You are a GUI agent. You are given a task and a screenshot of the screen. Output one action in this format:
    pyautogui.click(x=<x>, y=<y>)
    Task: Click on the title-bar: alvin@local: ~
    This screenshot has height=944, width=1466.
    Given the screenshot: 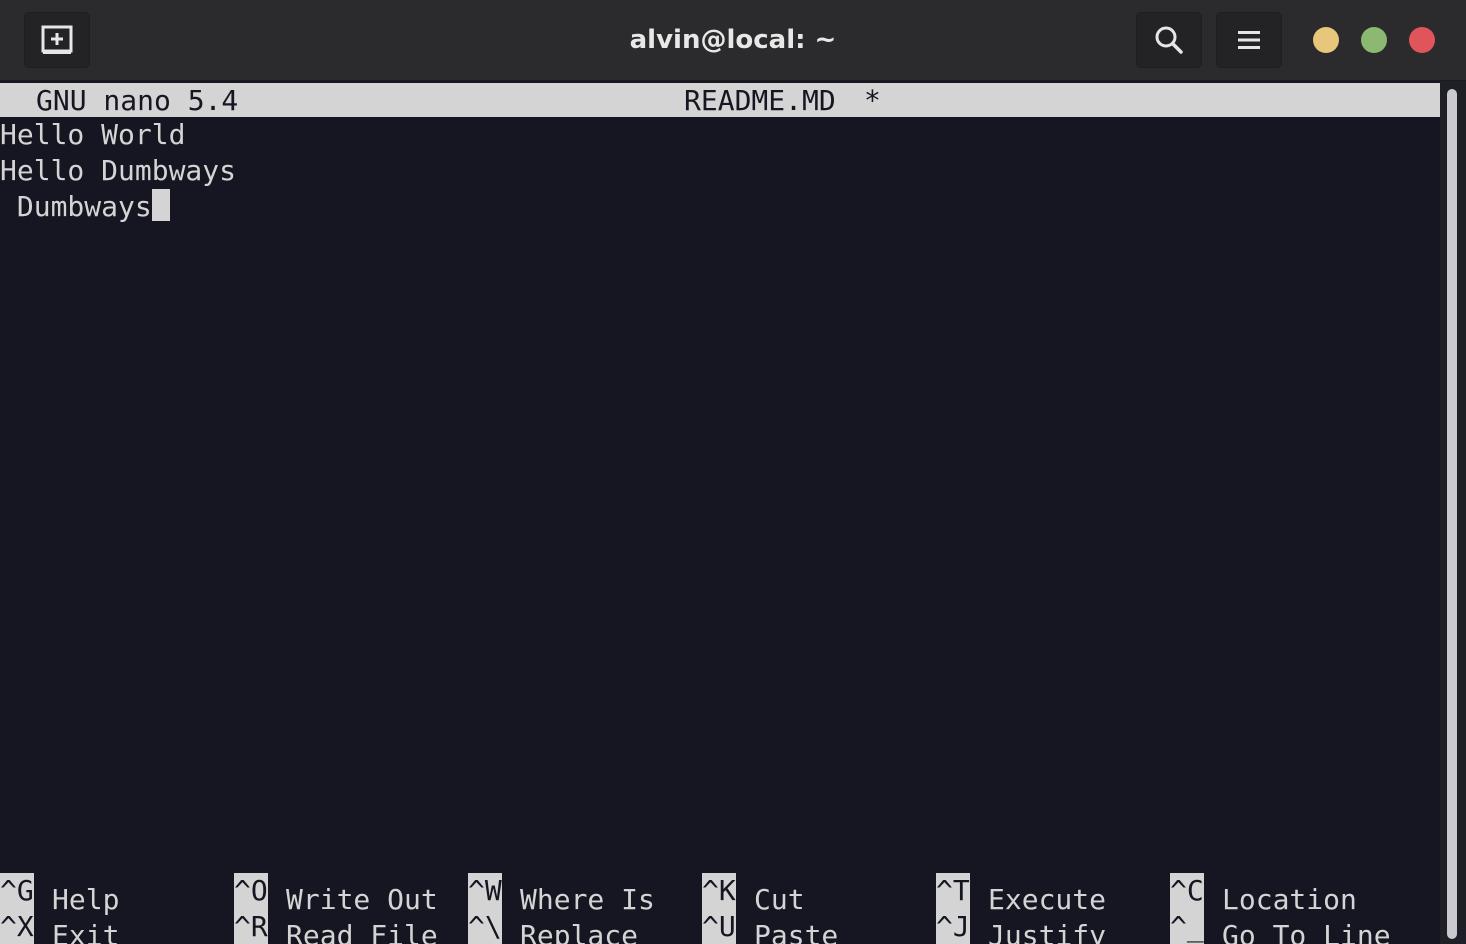 What is the action you would take?
    pyautogui.click(x=733, y=40)
    